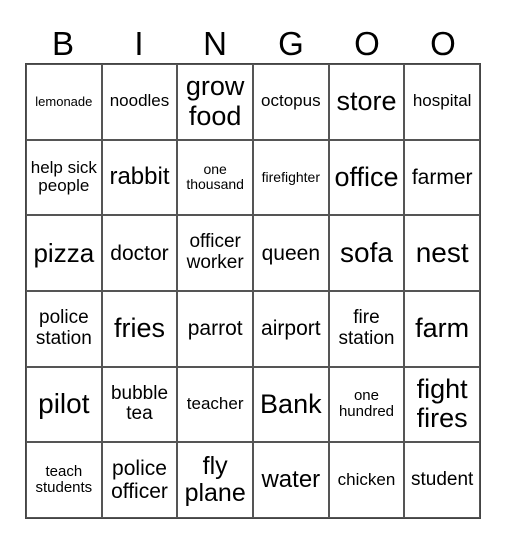 This screenshot has width=506, height=544. I want to click on bingo-cell: hospital, so click(442, 102).